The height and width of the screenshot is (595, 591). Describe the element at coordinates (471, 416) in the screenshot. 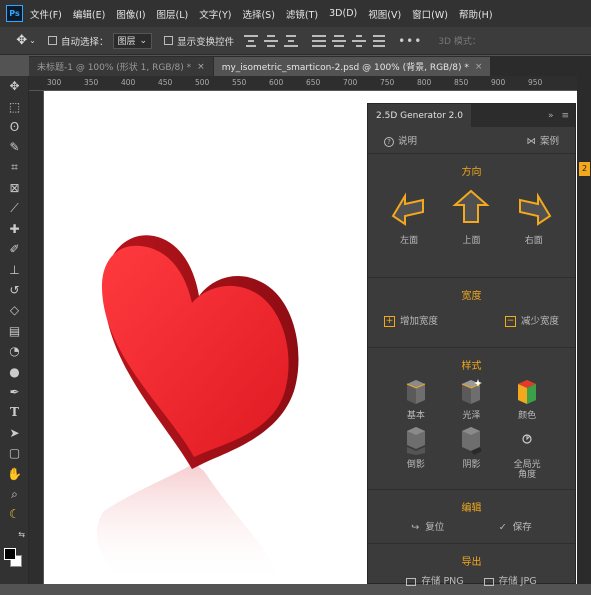

I see `style-gloss-label: 光泽` at that location.